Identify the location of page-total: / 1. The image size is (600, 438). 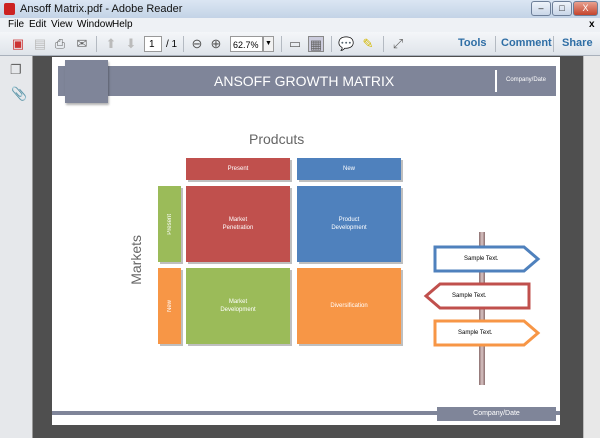
(172, 44).